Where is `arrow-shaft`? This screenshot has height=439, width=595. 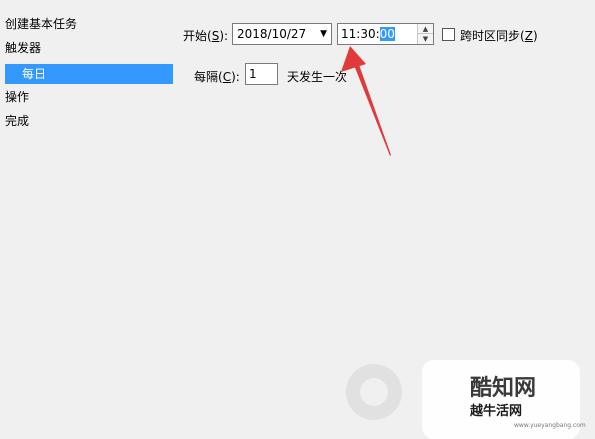
arrow-shaft is located at coordinates (371, 107).